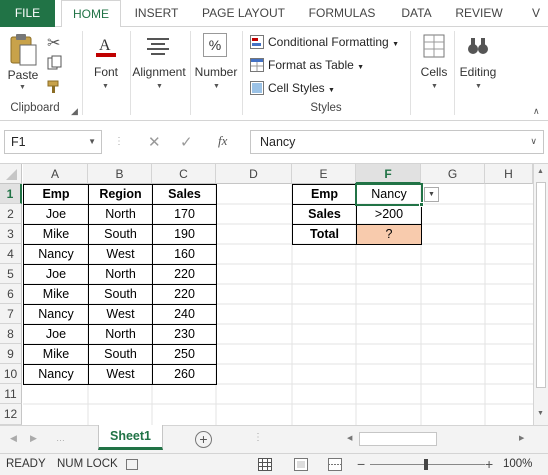 This screenshot has width=548, height=475. What do you see at coordinates (388, 174) in the screenshot?
I see `column-header-f: F` at bounding box center [388, 174].